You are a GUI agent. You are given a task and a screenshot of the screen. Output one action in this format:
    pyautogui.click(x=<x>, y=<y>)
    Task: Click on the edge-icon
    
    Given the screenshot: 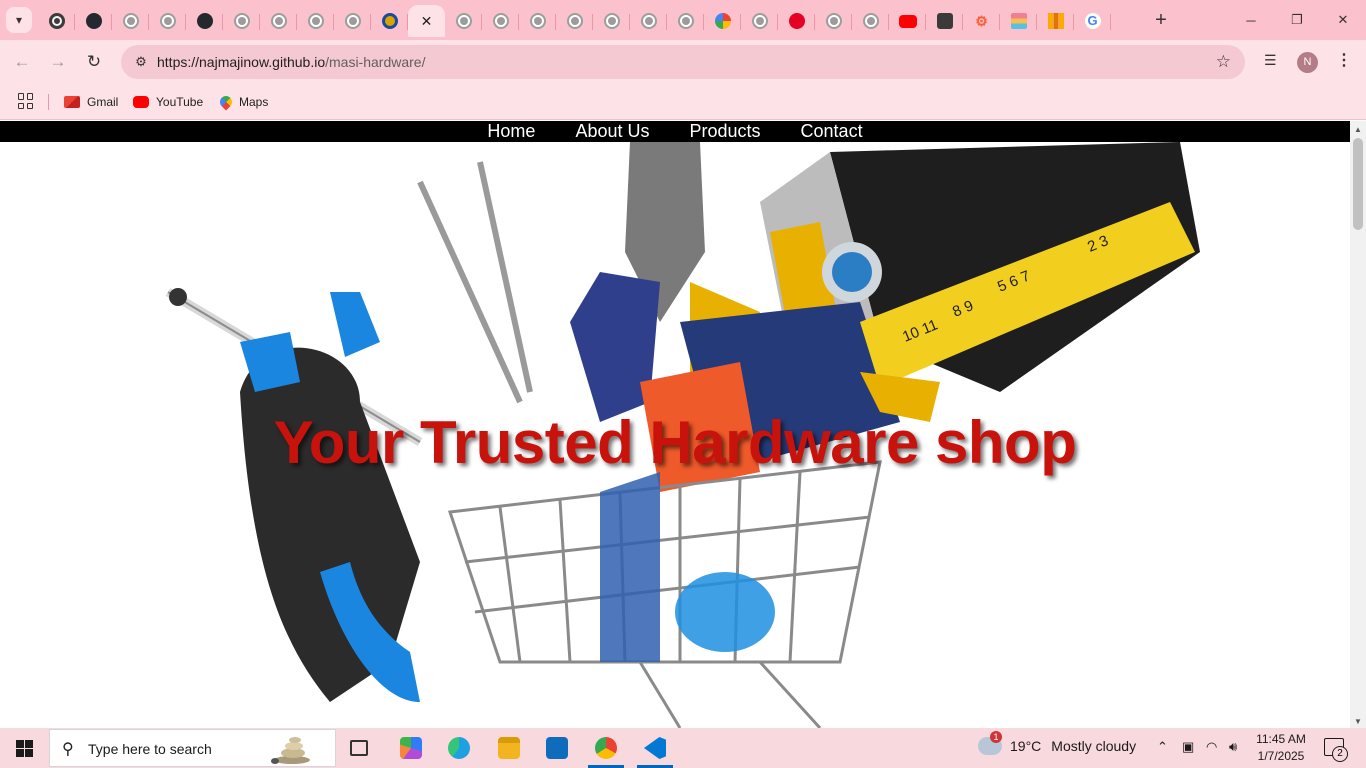 What is the action you would take?
    pyautogui.click(x=459, y=748)
    